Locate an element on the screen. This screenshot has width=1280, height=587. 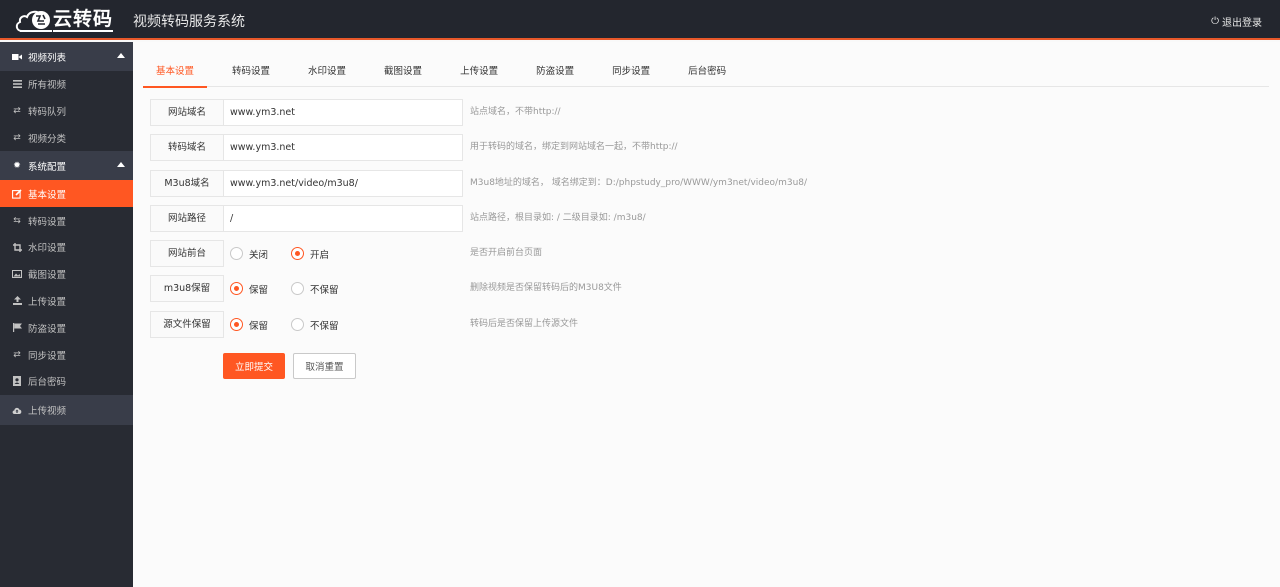
logout-label: 退出登录 is located at coordinates (1242, 23).